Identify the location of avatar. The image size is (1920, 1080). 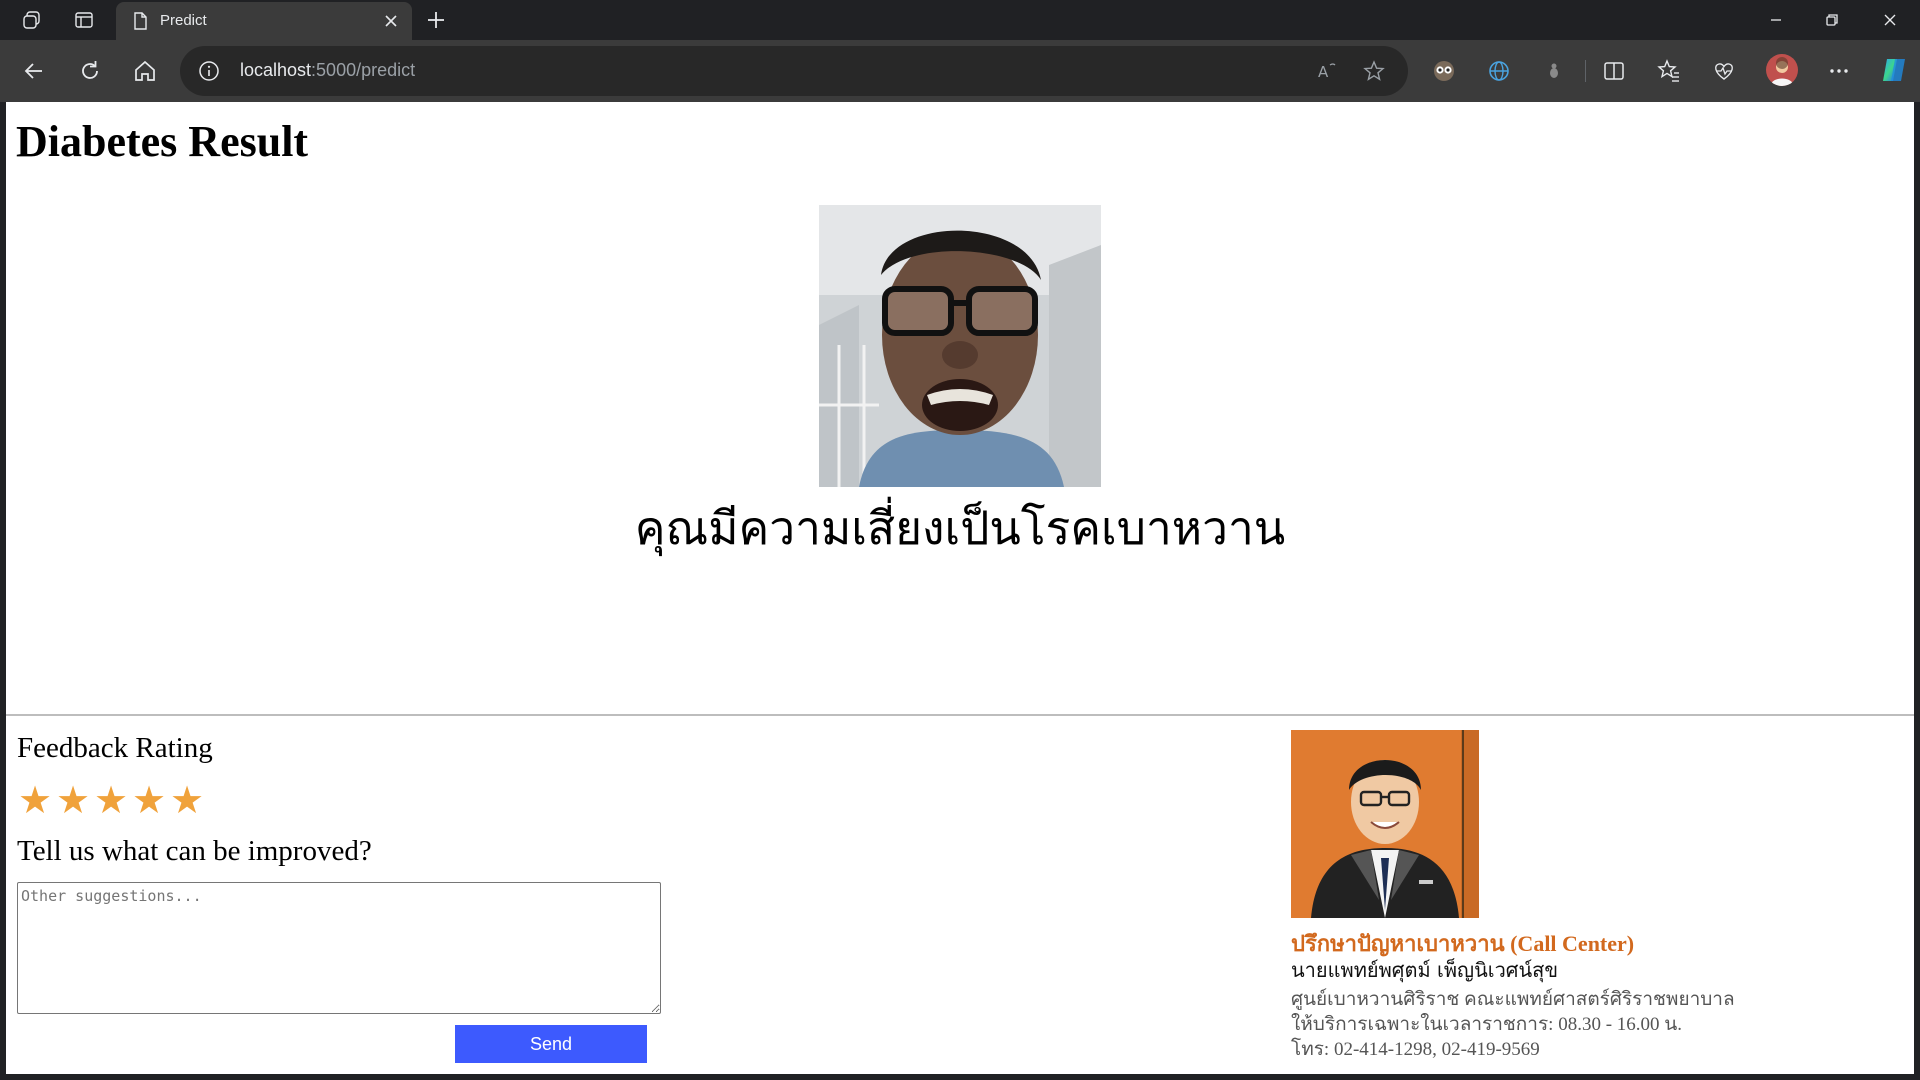
(1782, 70).